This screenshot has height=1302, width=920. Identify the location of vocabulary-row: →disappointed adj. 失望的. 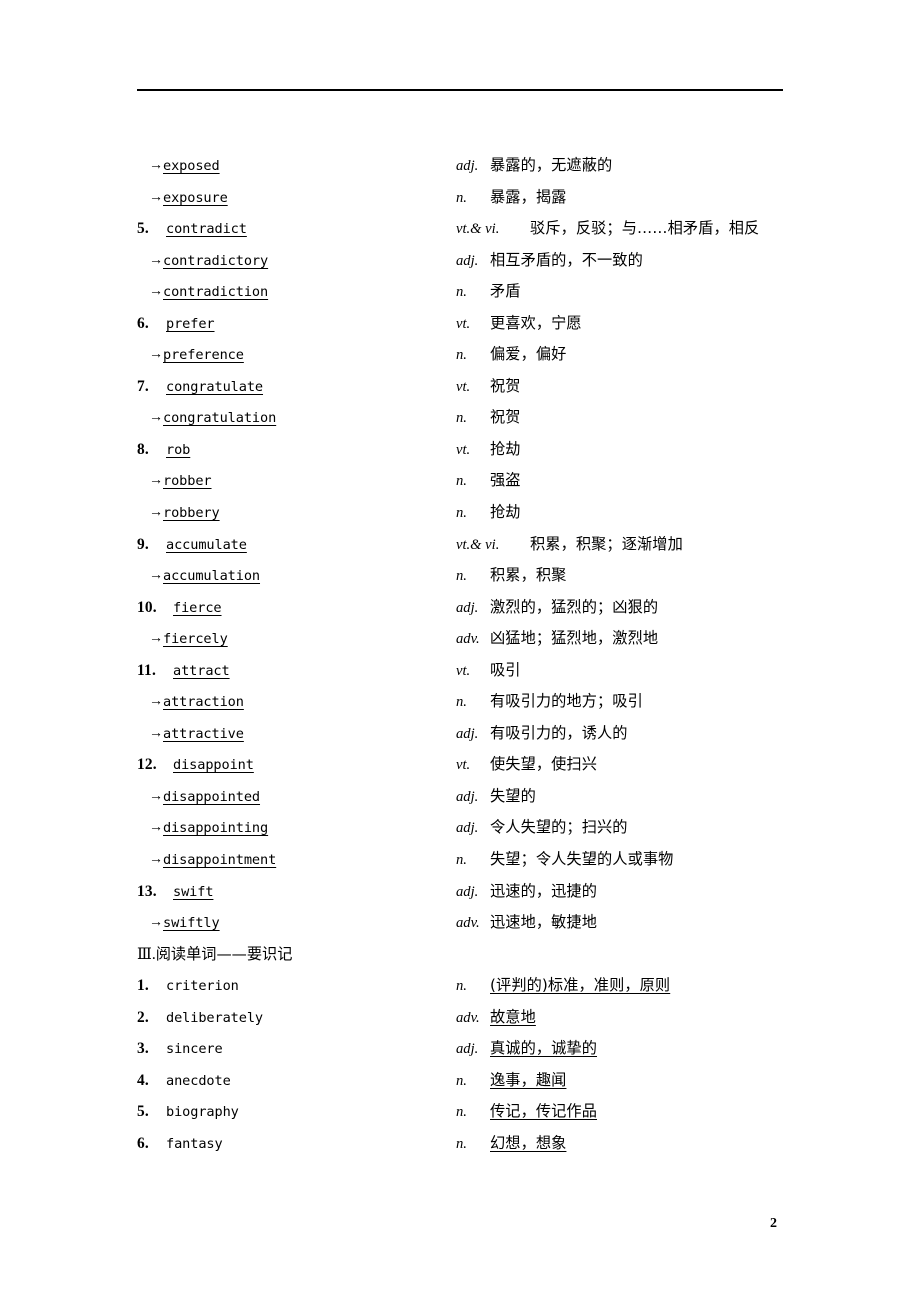
(477, 797).